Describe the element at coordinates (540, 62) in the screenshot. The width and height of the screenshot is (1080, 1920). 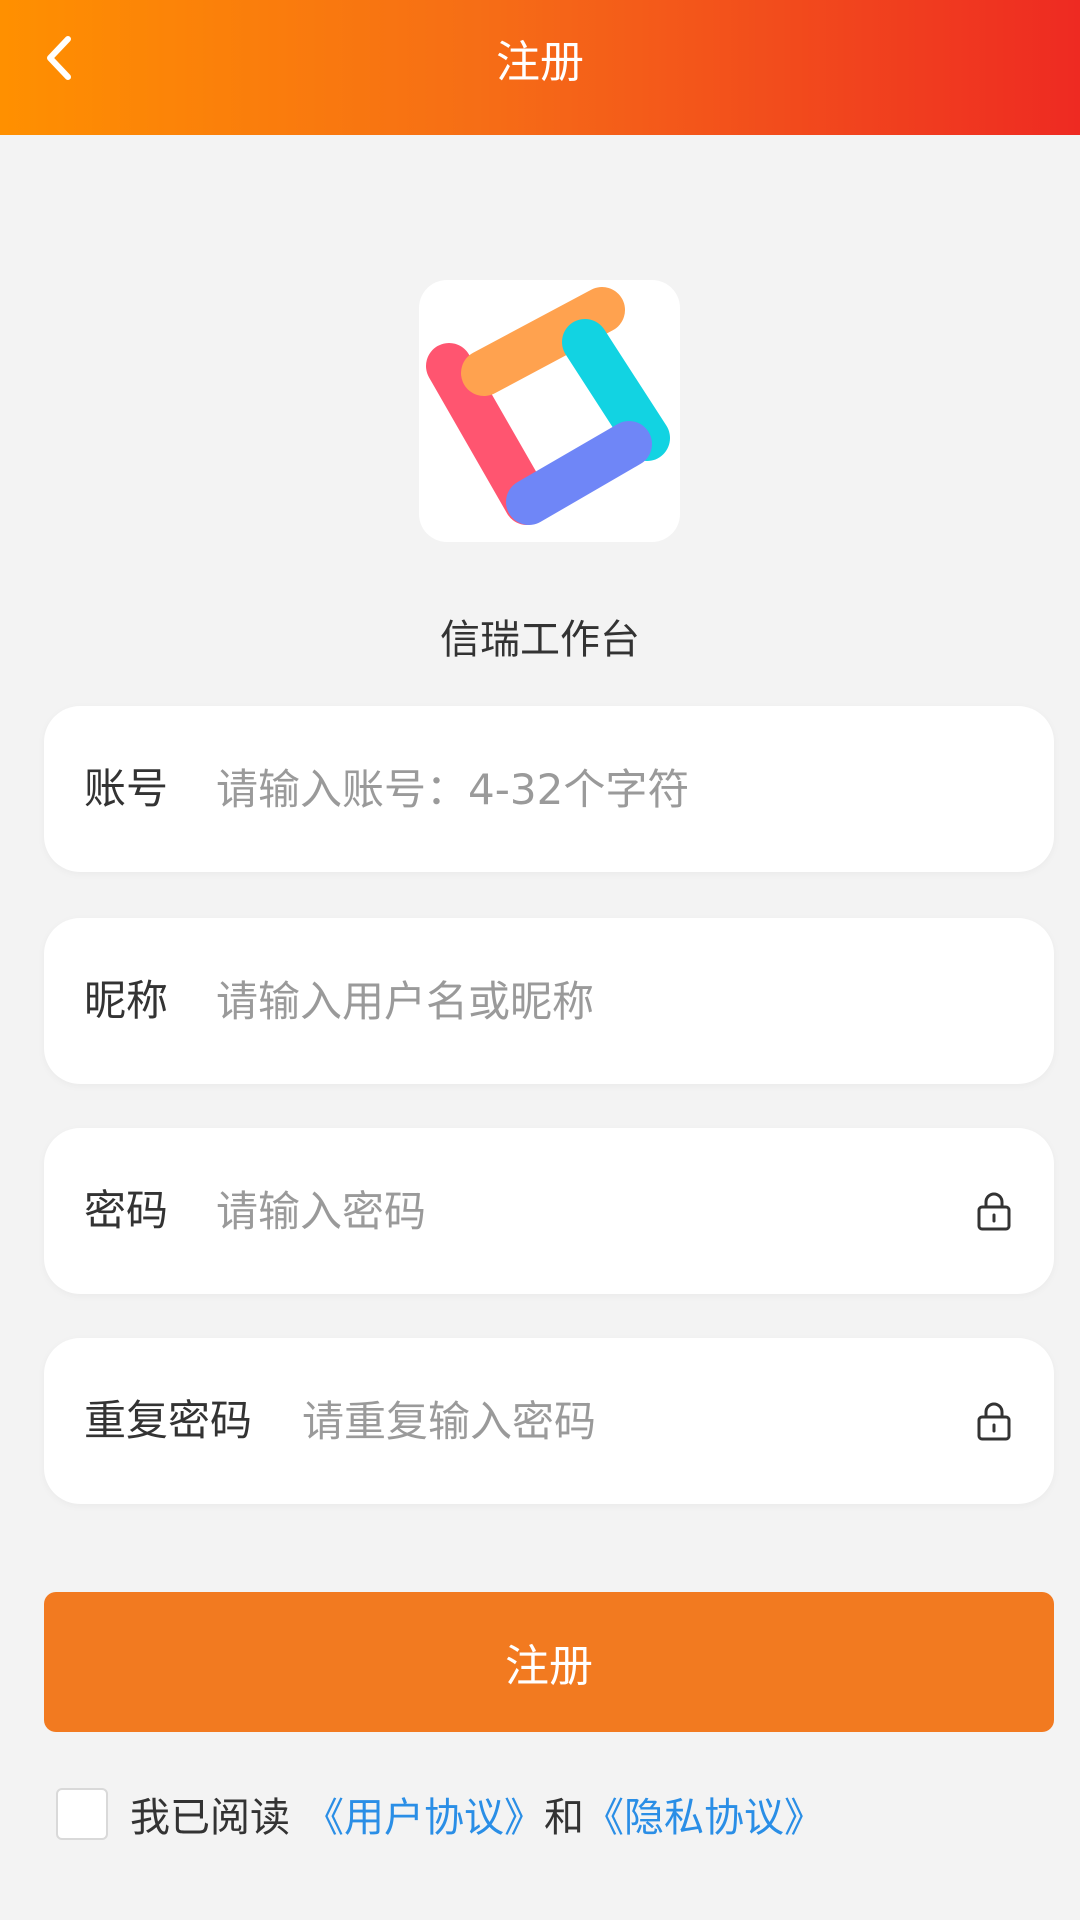
I see `page-title: 注册` at that location.